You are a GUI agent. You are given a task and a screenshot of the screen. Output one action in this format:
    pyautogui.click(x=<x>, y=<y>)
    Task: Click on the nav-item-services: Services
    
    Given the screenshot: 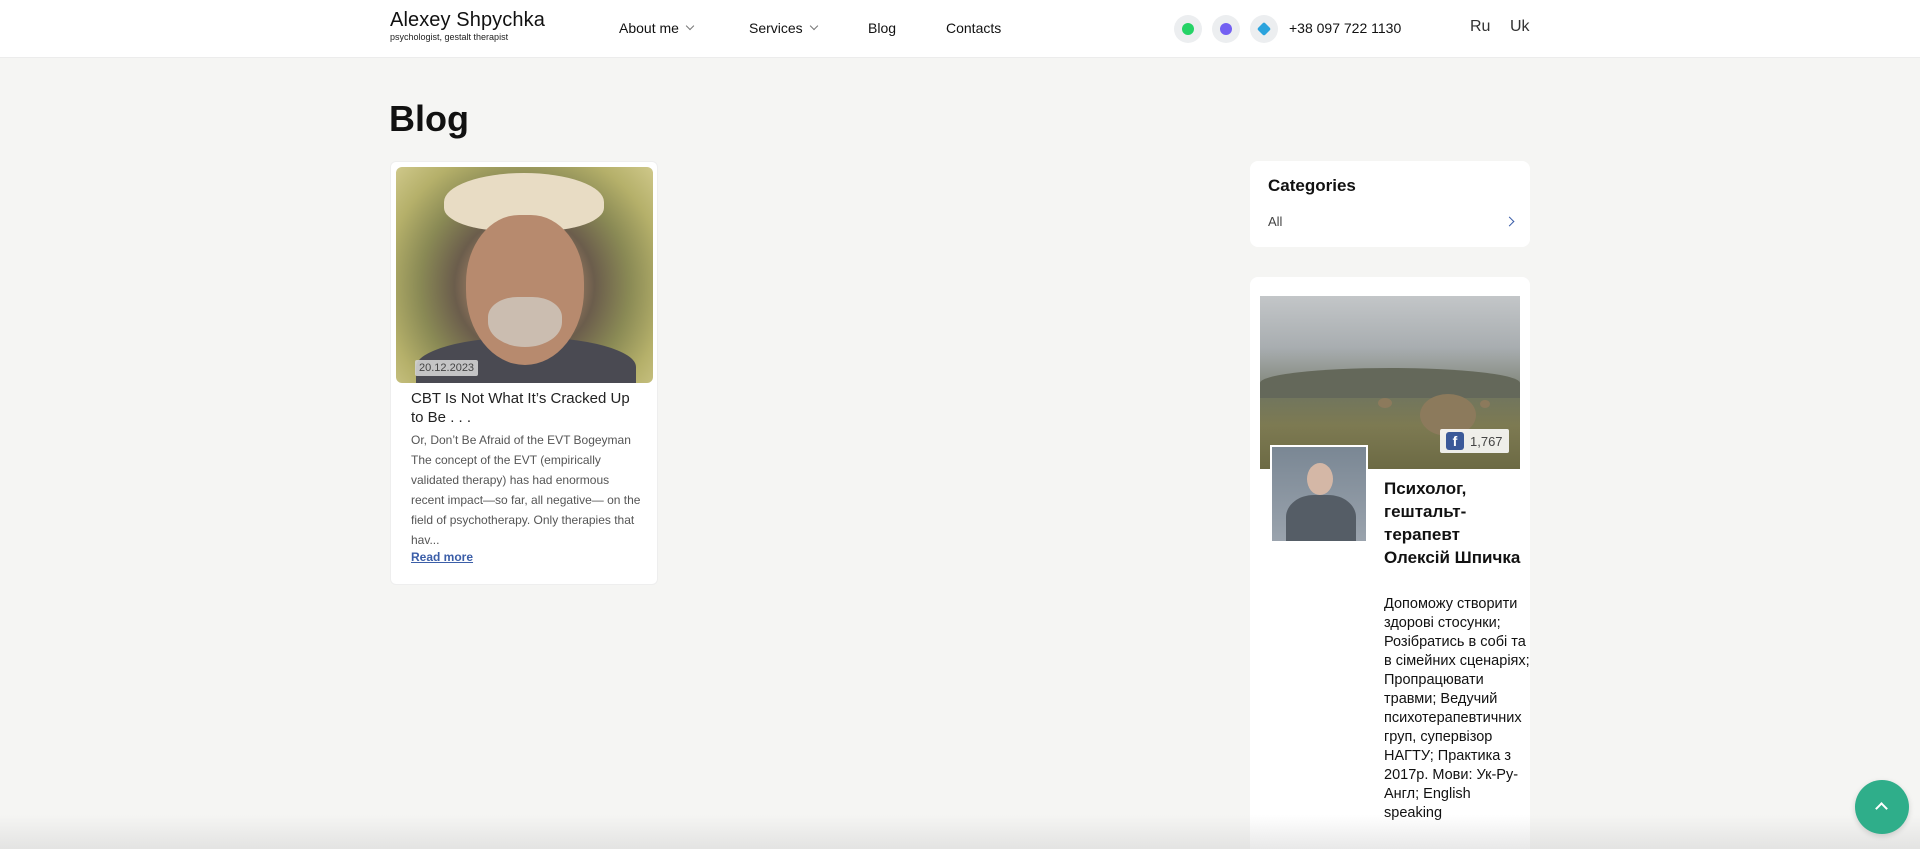 What is the action you would take?
    pyautogui.click(x=783, y=28)
    